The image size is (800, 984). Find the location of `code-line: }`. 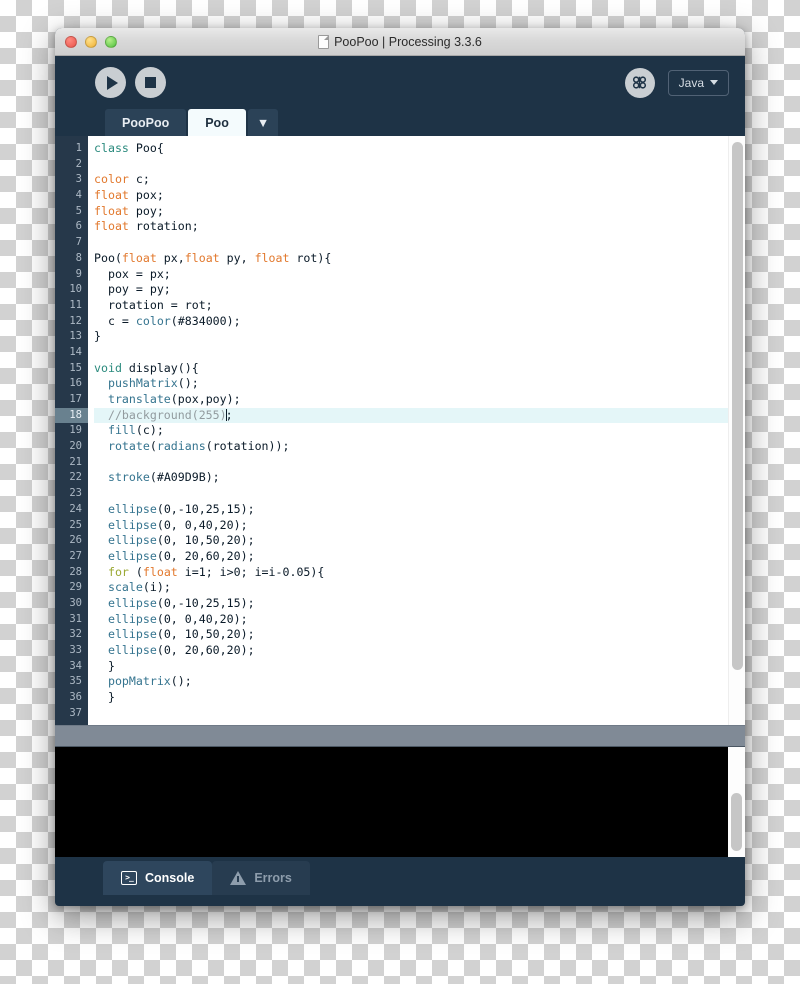

code-line: } is located at coordinates (419, 667).